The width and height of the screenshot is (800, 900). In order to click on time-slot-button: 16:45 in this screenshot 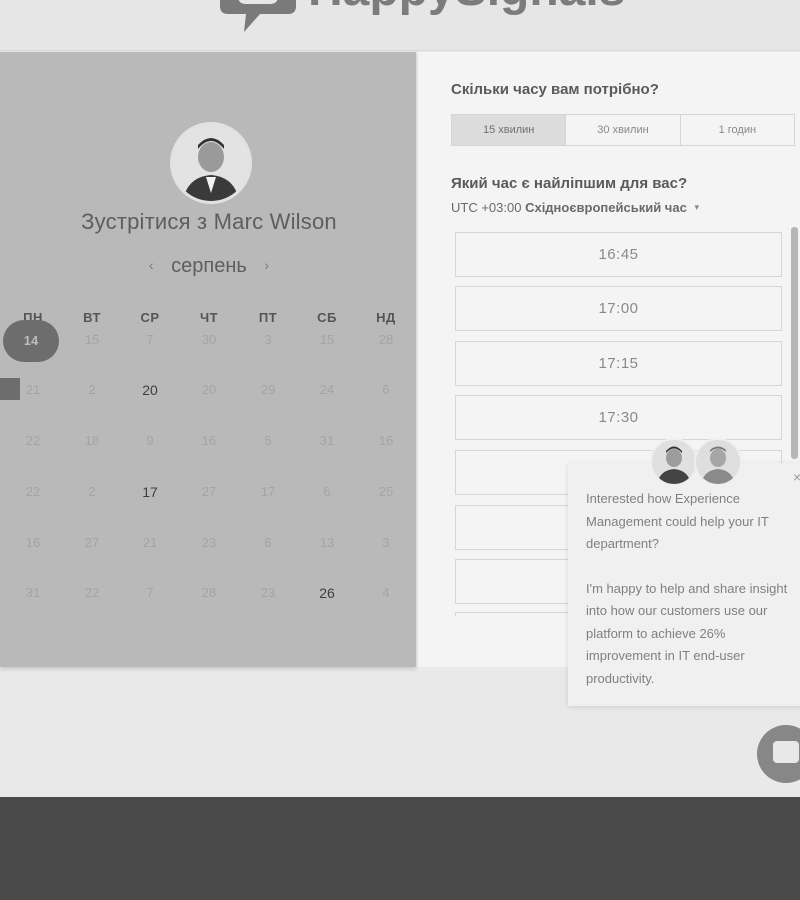, I will do `click(618, 254)`.